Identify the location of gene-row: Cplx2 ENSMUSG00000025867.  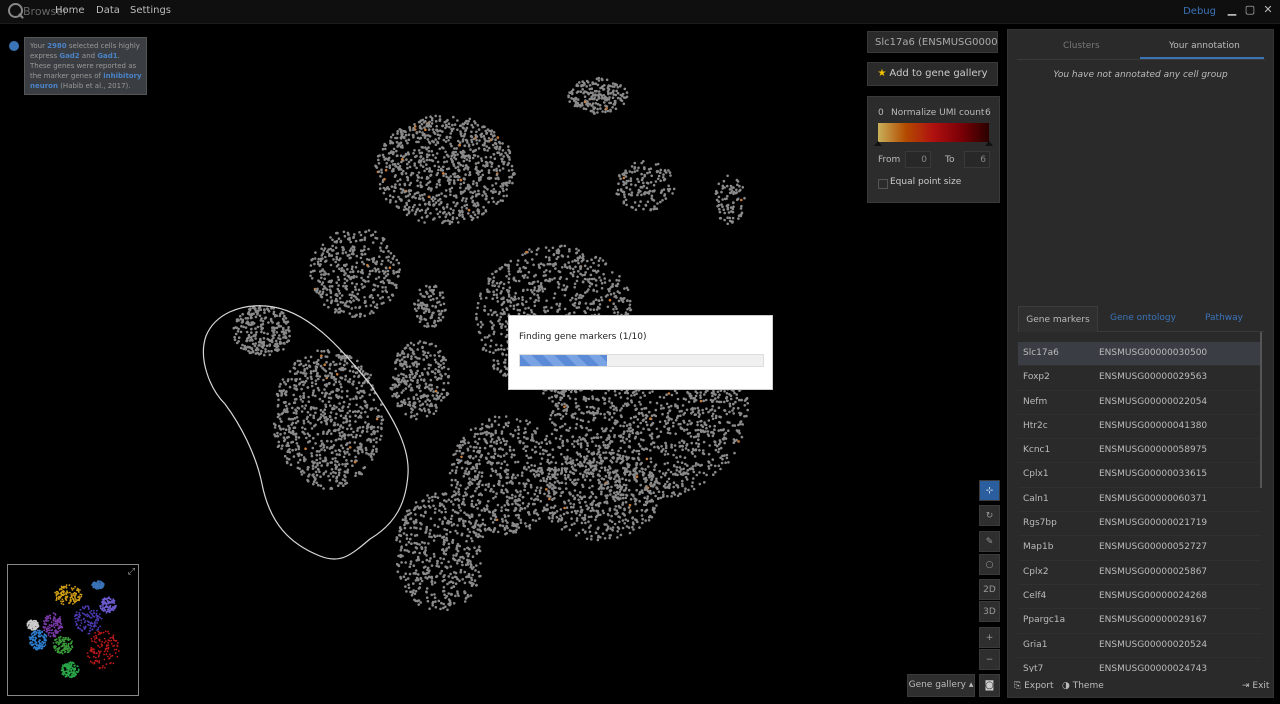
(1140, 573).